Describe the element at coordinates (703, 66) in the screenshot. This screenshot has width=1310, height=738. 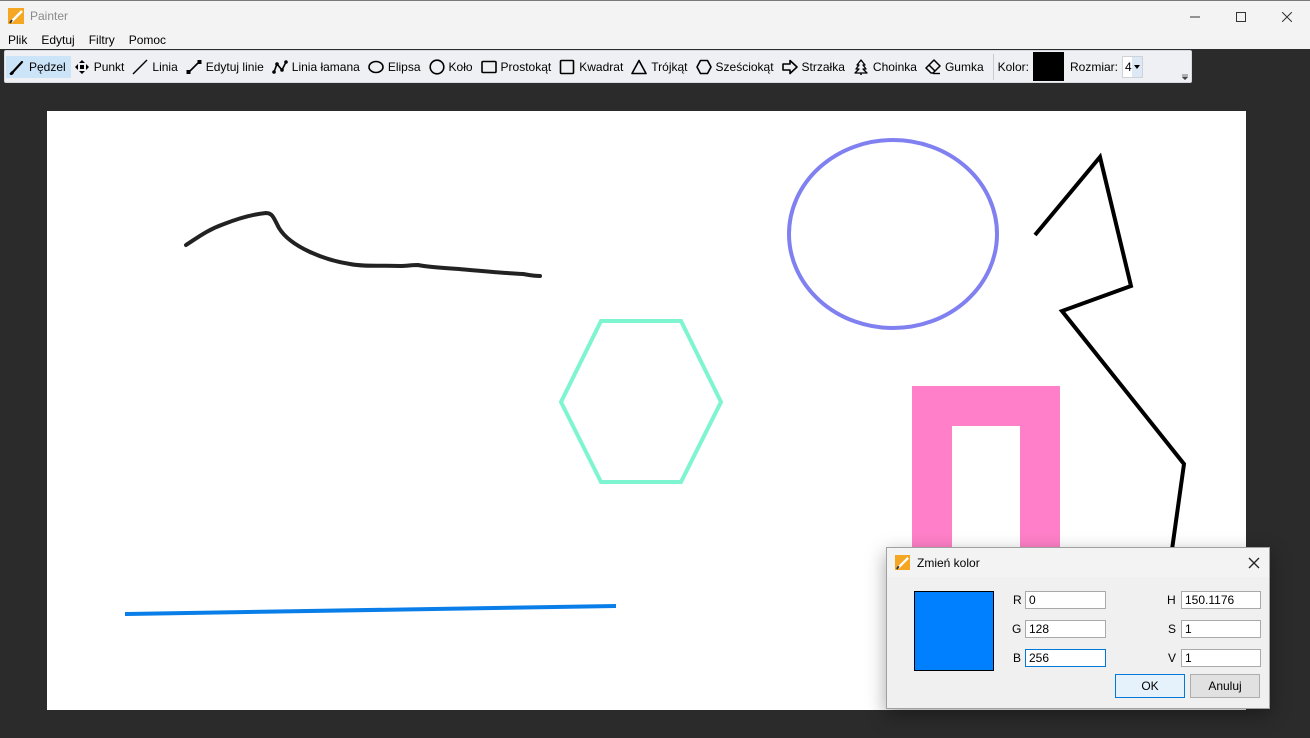
I see `hexagon-icon` at that location.